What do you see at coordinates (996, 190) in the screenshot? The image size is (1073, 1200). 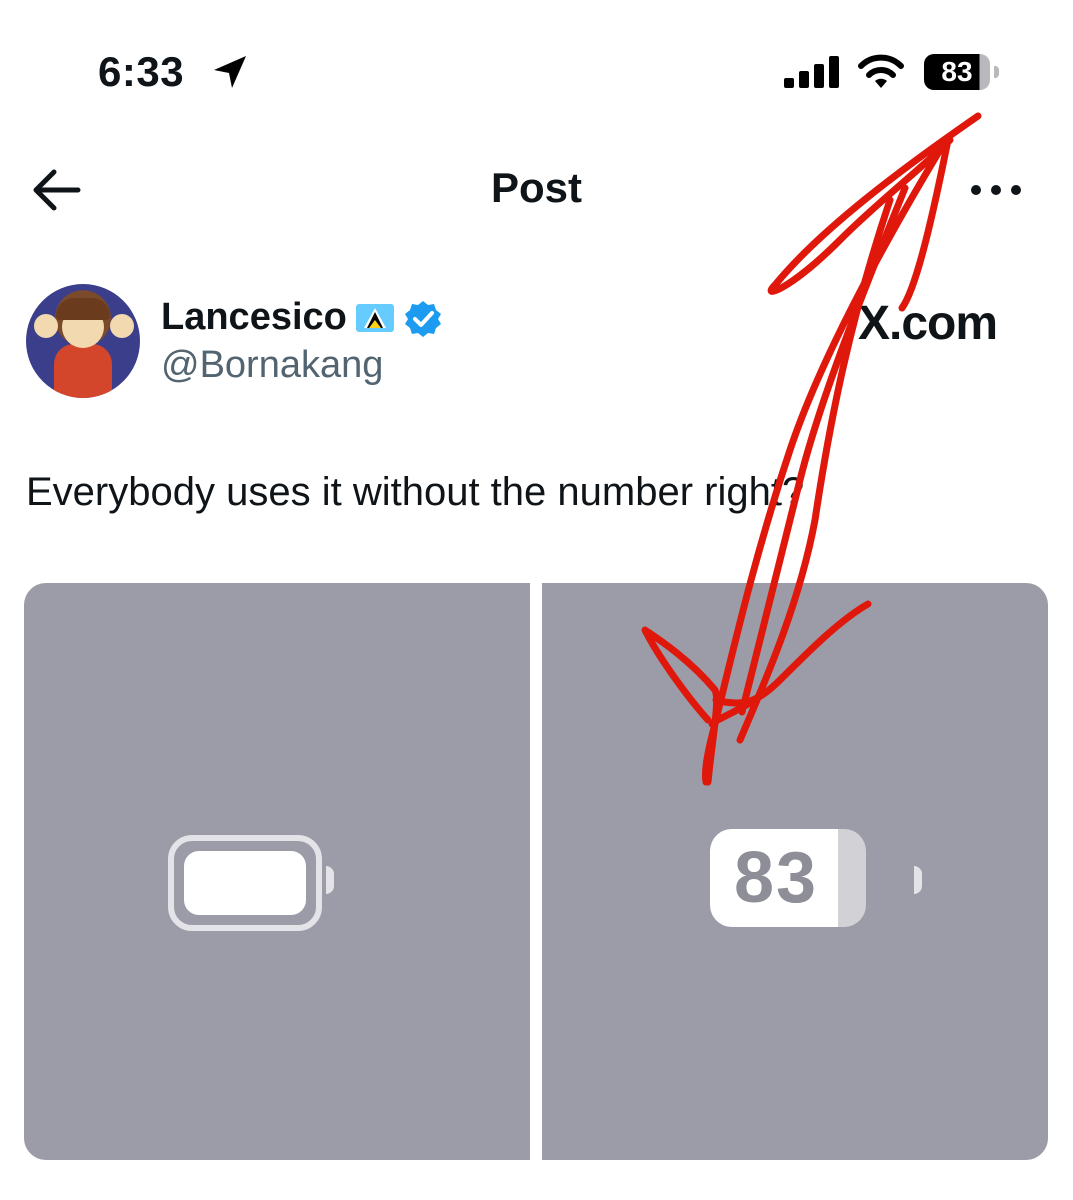 I see `more-icon` at bounding box center [996, 190].